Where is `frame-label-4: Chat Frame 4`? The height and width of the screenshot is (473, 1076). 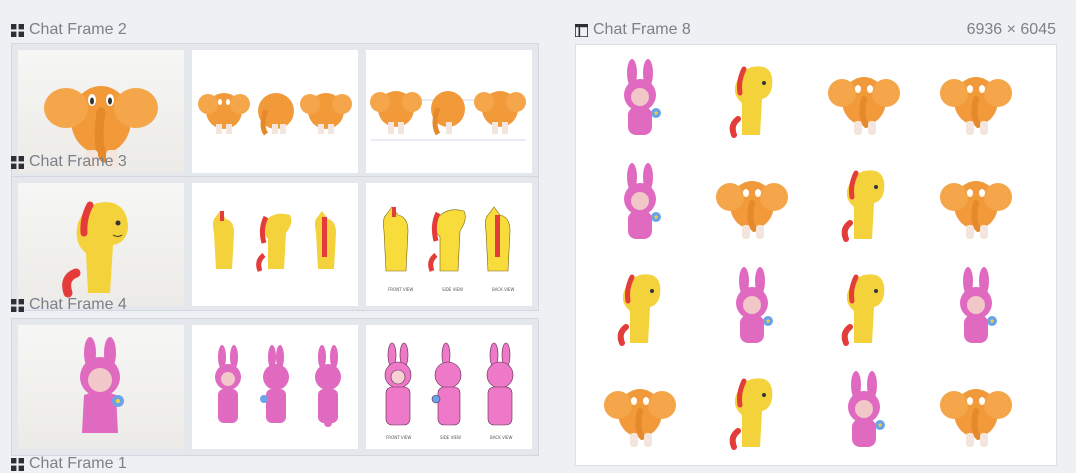
frame-label-4: Chat Frame 4 is located at coordinates (69, 305).